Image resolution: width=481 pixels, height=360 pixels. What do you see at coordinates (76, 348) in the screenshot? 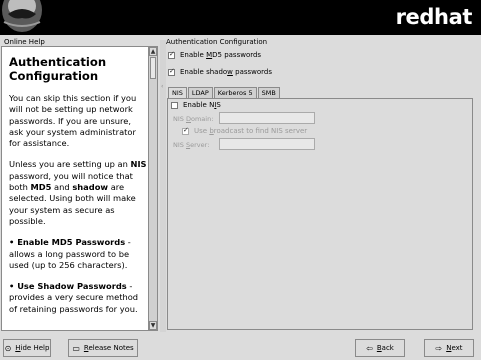
I see `document-icon: ▭` at bounding box center [76, 348].